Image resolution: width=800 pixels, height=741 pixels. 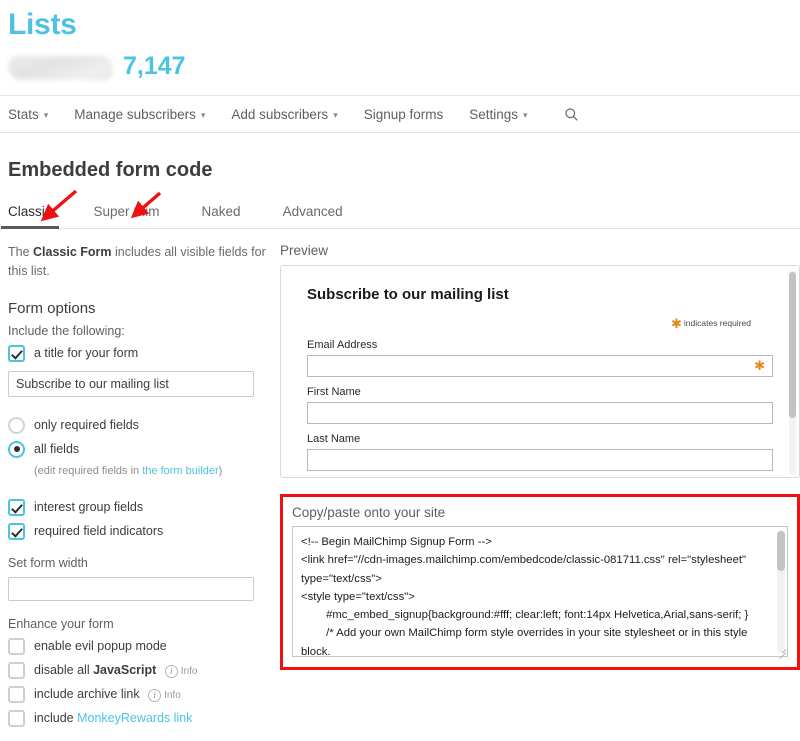 I want to click on nav-item-stats: Stats ▾, so click(x=28, y=114).